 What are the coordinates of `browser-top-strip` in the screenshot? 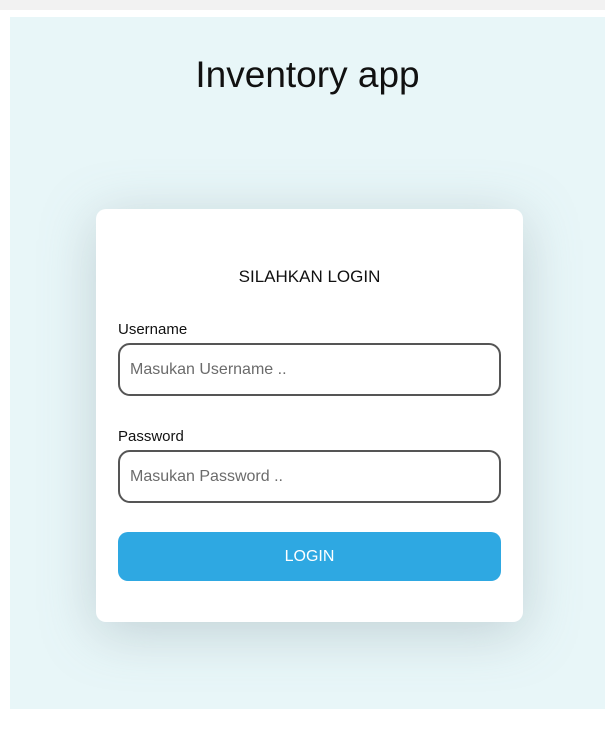 It's located at (302, 5).